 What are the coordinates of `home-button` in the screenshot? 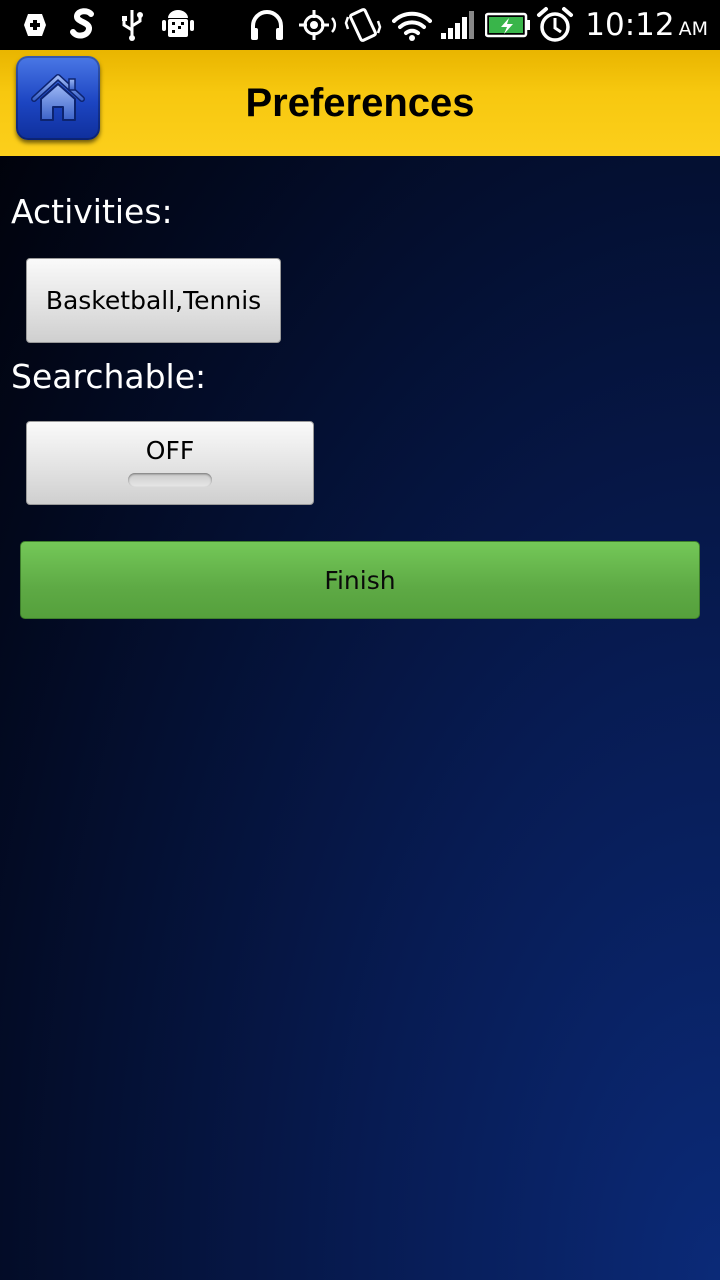 It's located at (58, 98).